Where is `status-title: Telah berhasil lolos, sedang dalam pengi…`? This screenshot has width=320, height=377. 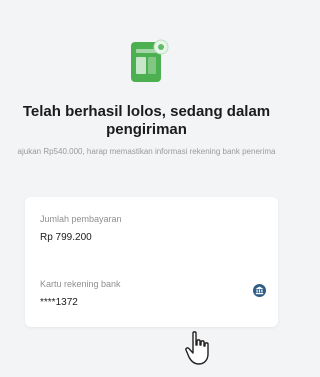
status-title: Telah berhasil lolos, sedang dalam pengi… is located at coordinates (146, 120).